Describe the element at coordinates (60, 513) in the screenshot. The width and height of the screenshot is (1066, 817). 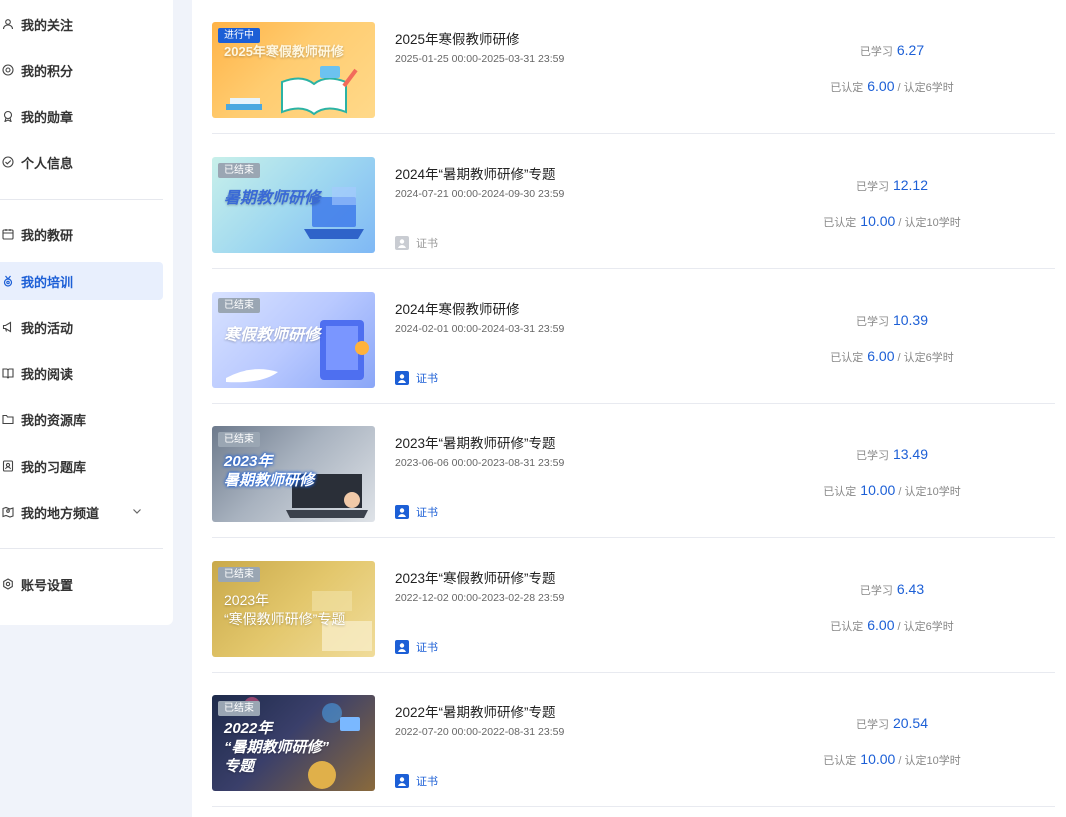
I see `sidebar-item-label: 我的地方频道` at that location.